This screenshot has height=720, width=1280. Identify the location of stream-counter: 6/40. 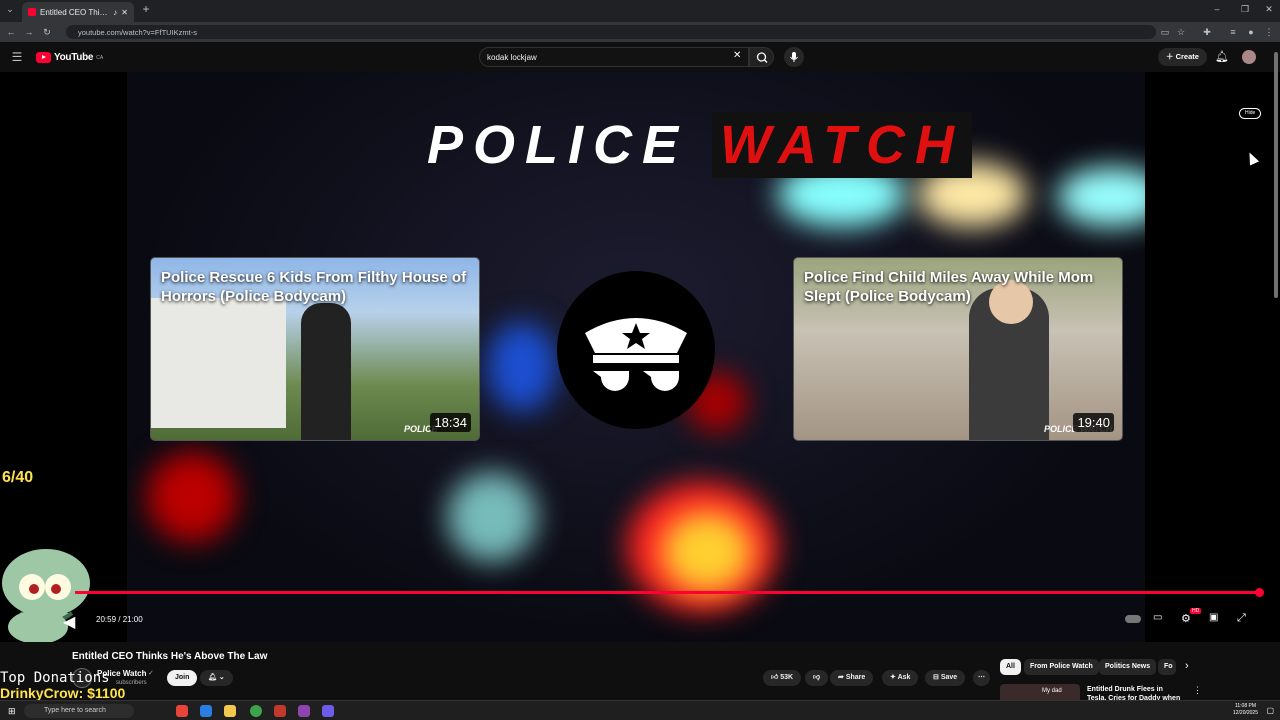
(18, 477).